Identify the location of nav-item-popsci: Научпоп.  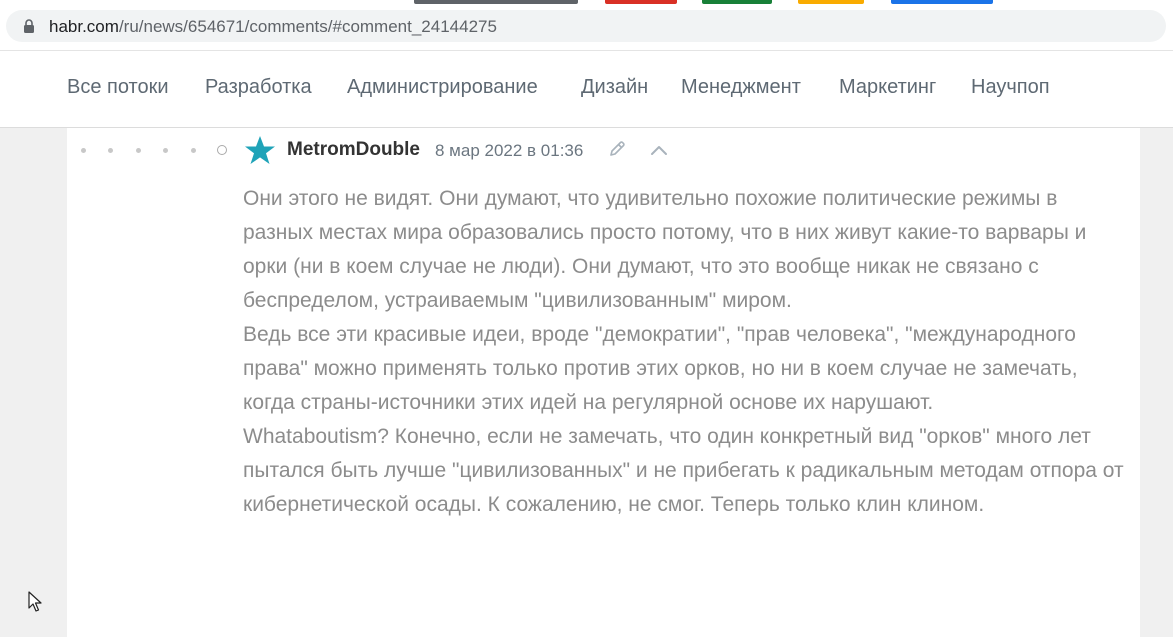
(1010, 87).